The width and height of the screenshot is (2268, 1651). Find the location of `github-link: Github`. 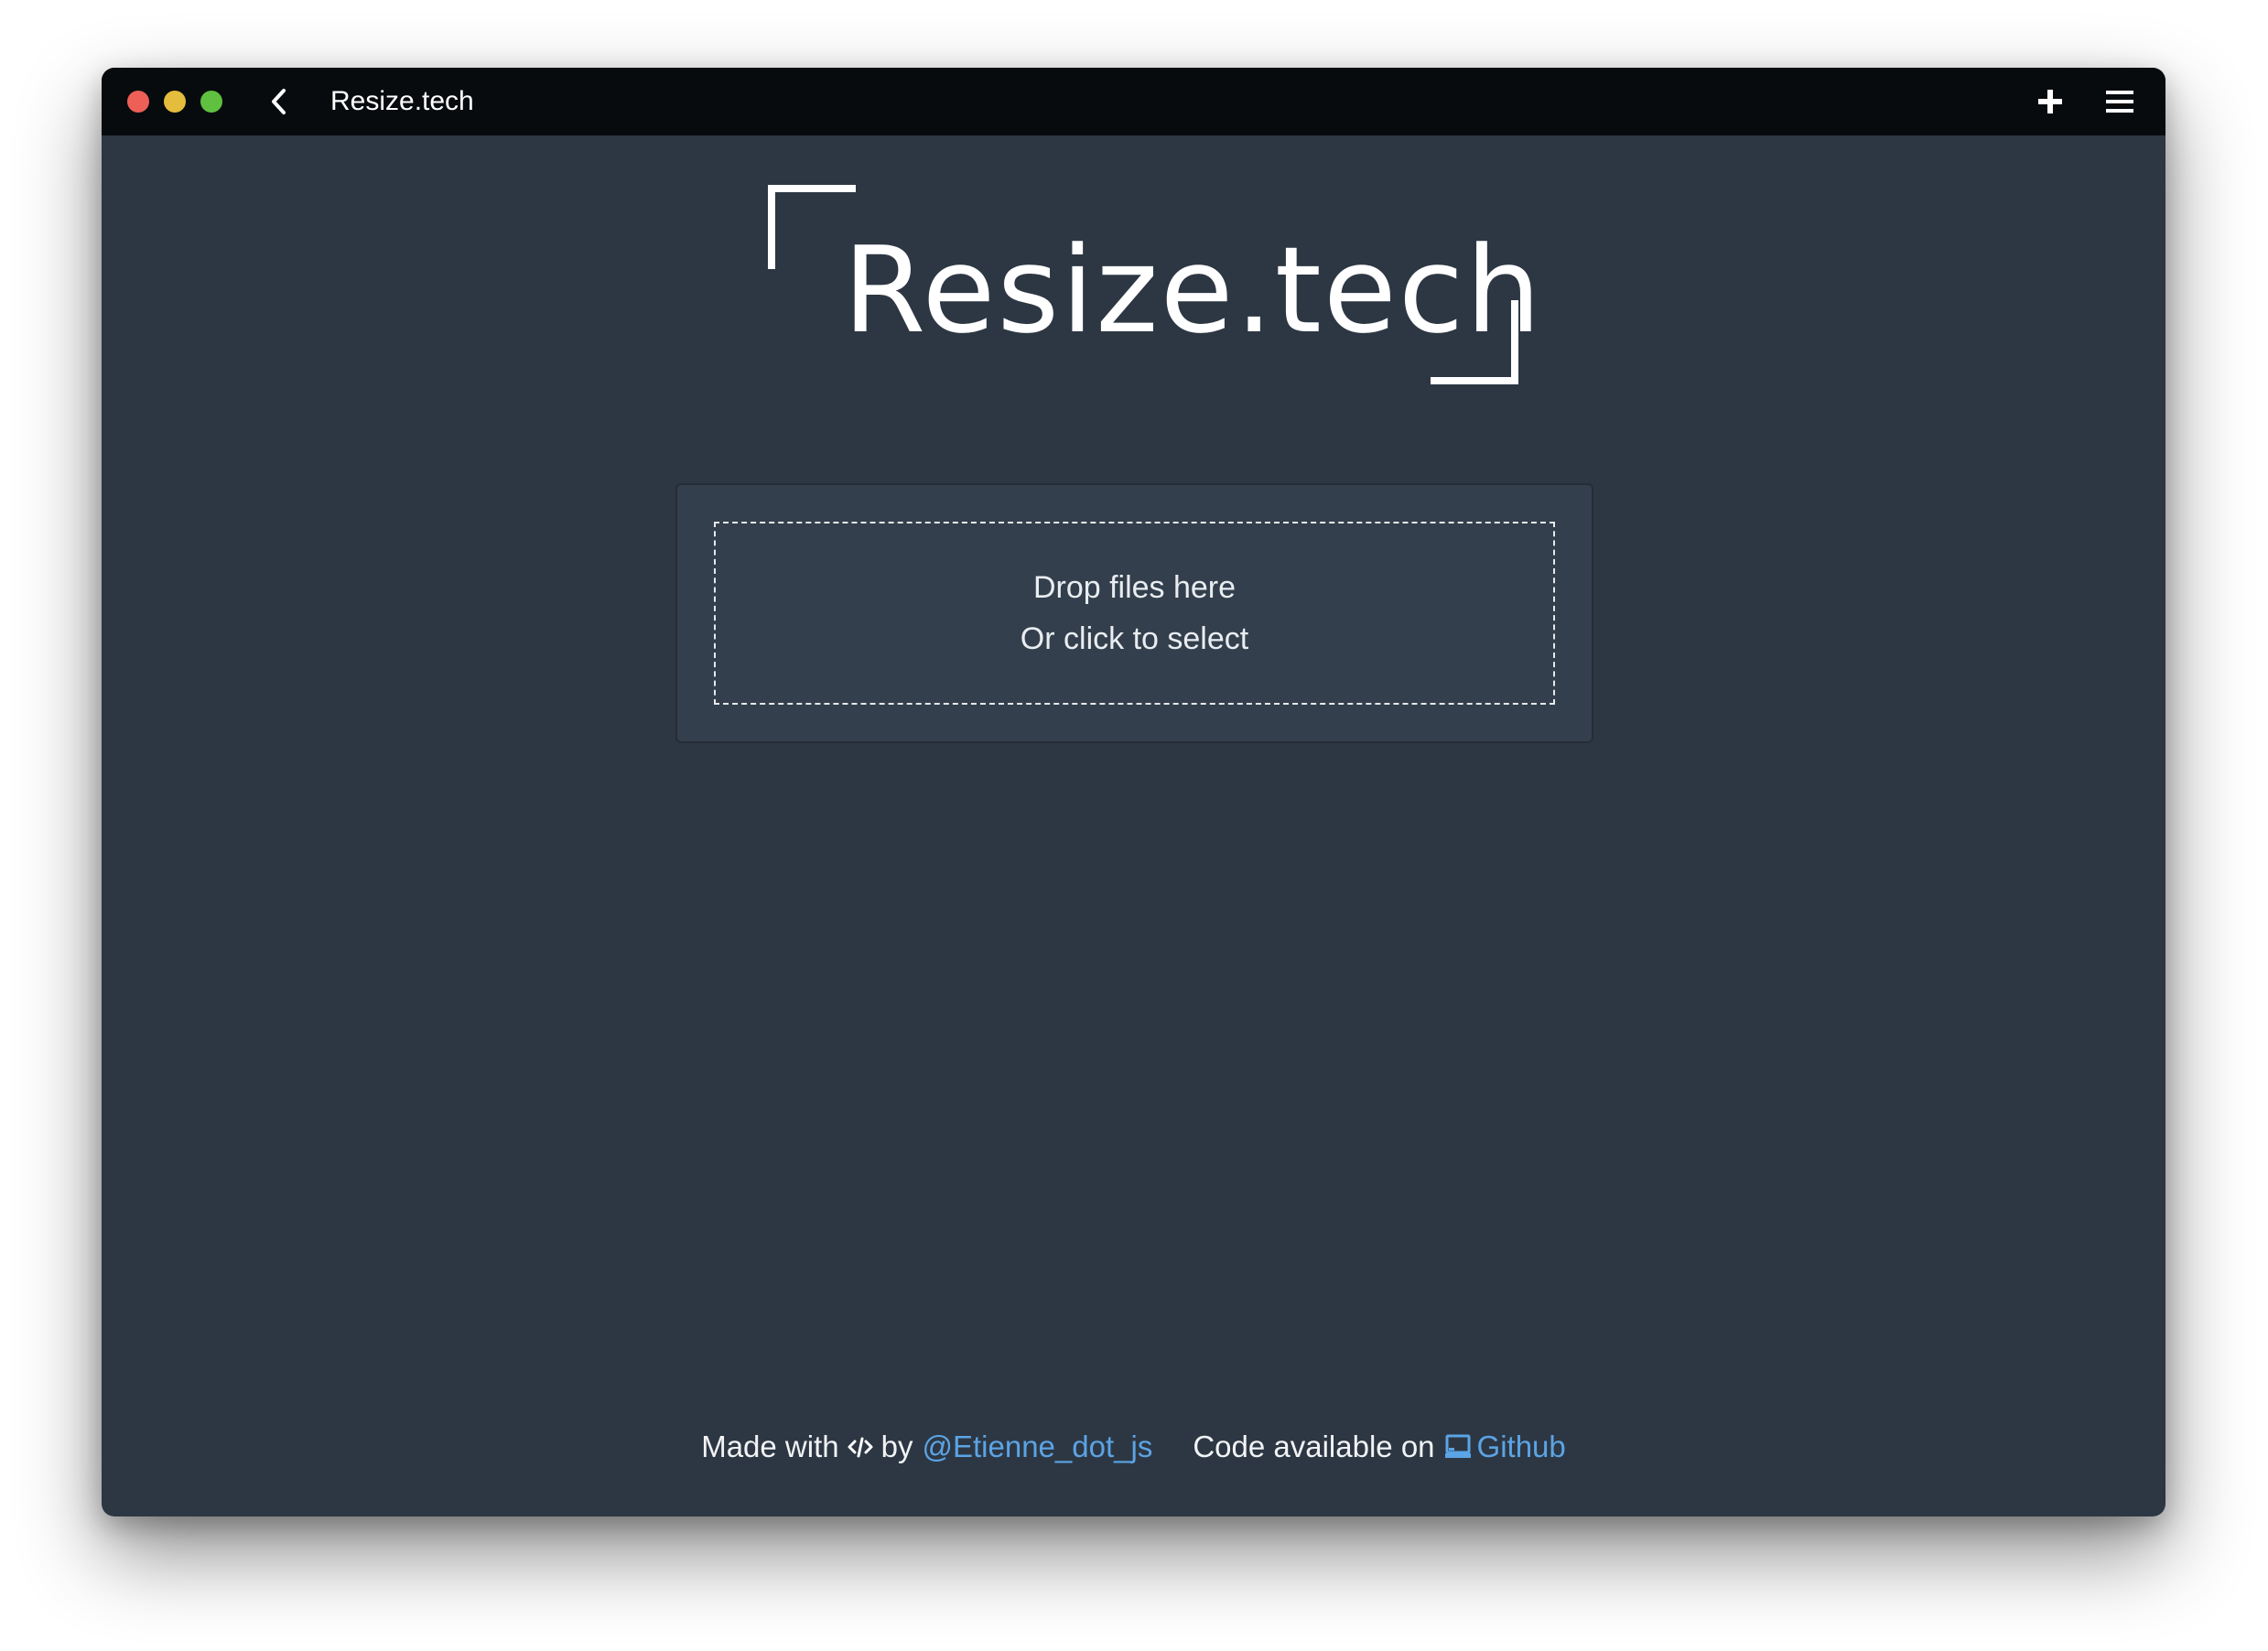

github-link: Github is located at coordinates (1521, 1447).